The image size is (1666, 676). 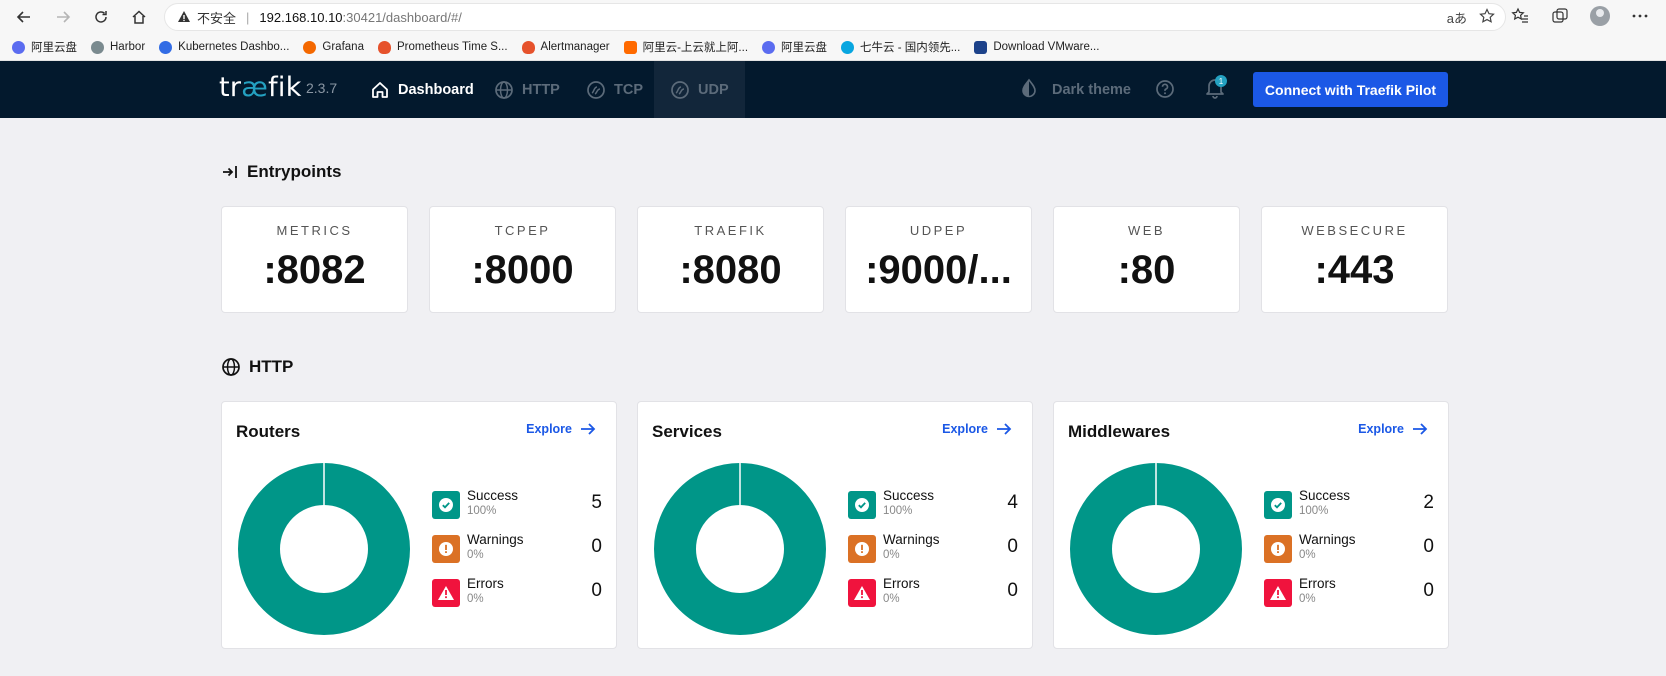 What do you see at coordinates (485, 583) in the screenshot?
I see `stat-label: Errors` at bounding box center [485, 583].